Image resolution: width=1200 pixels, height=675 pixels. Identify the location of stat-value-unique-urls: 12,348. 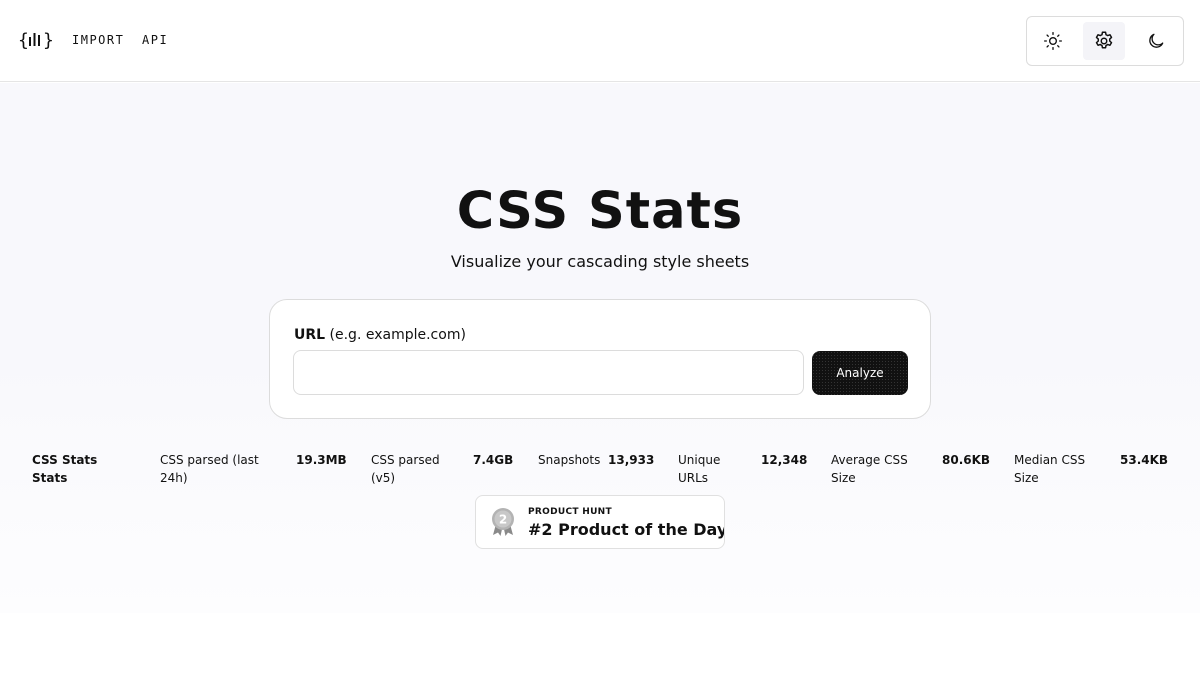
(784, 460).